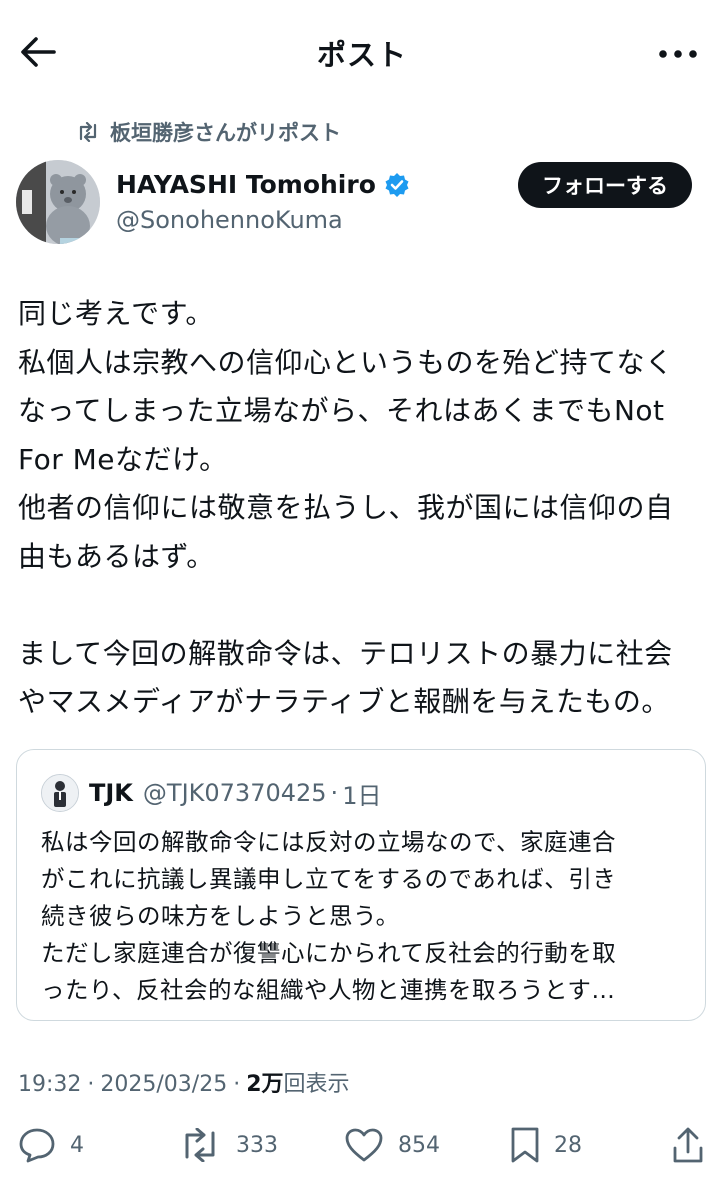 This screenshot has height=1200, width=724. I want to click on bookmark-count: 28, so click(568, 1145).